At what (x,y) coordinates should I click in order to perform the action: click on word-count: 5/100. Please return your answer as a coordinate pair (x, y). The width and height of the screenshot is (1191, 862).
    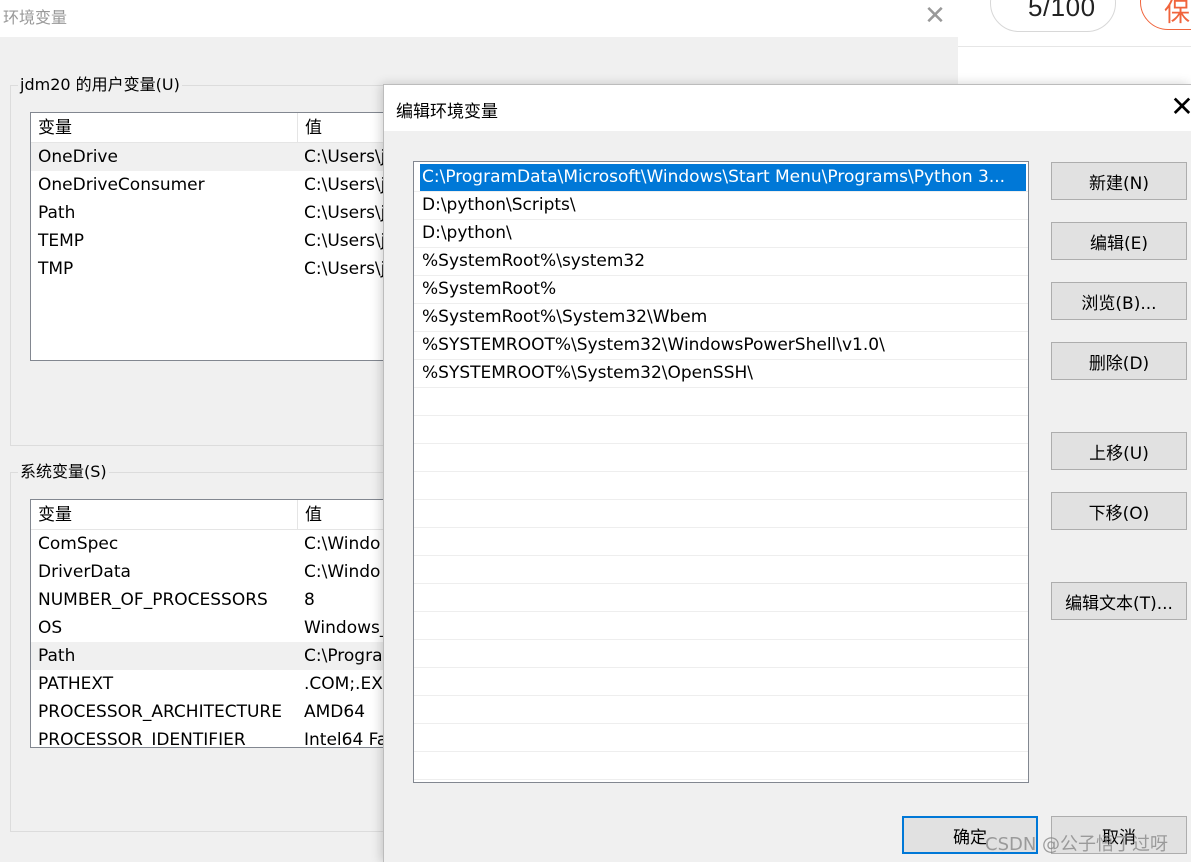
    Looking at the image, I should click on (1062, 11).